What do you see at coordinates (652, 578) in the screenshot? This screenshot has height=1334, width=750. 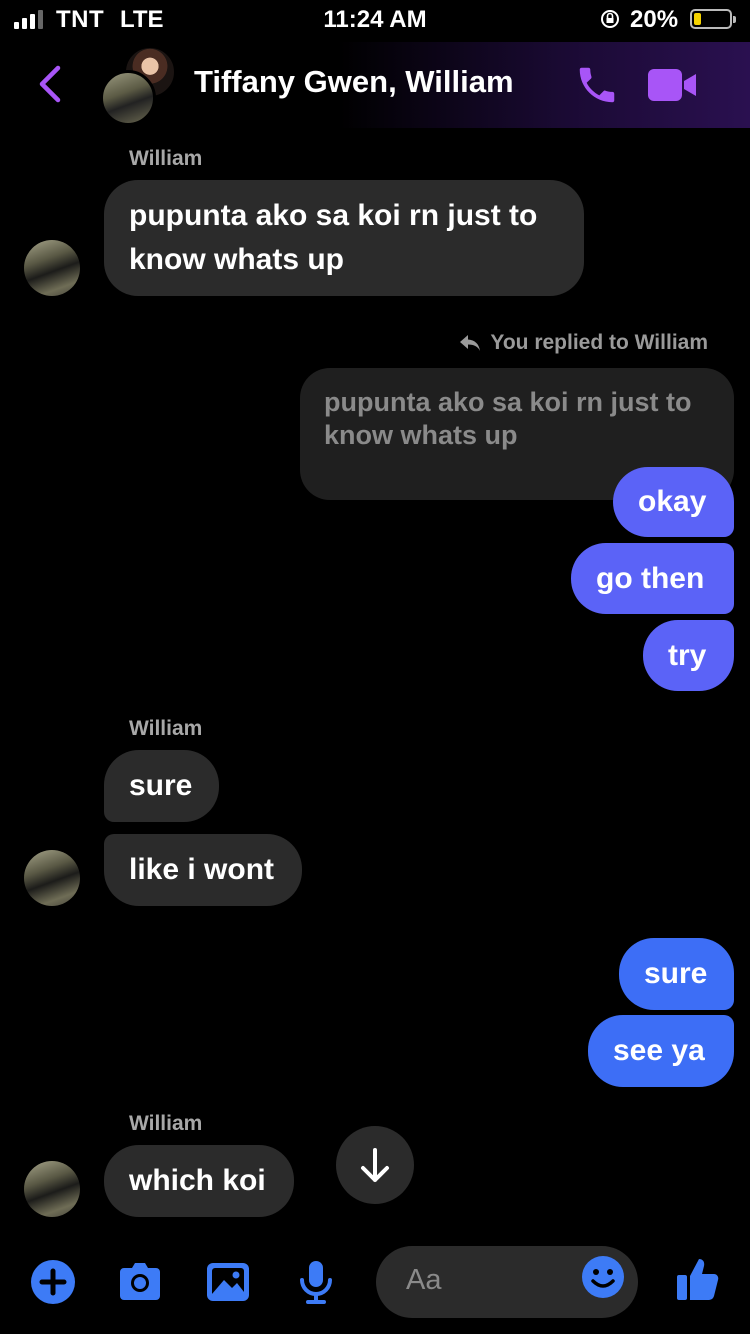 I see `message-bubble: go then` at bounding box center [652, 578].